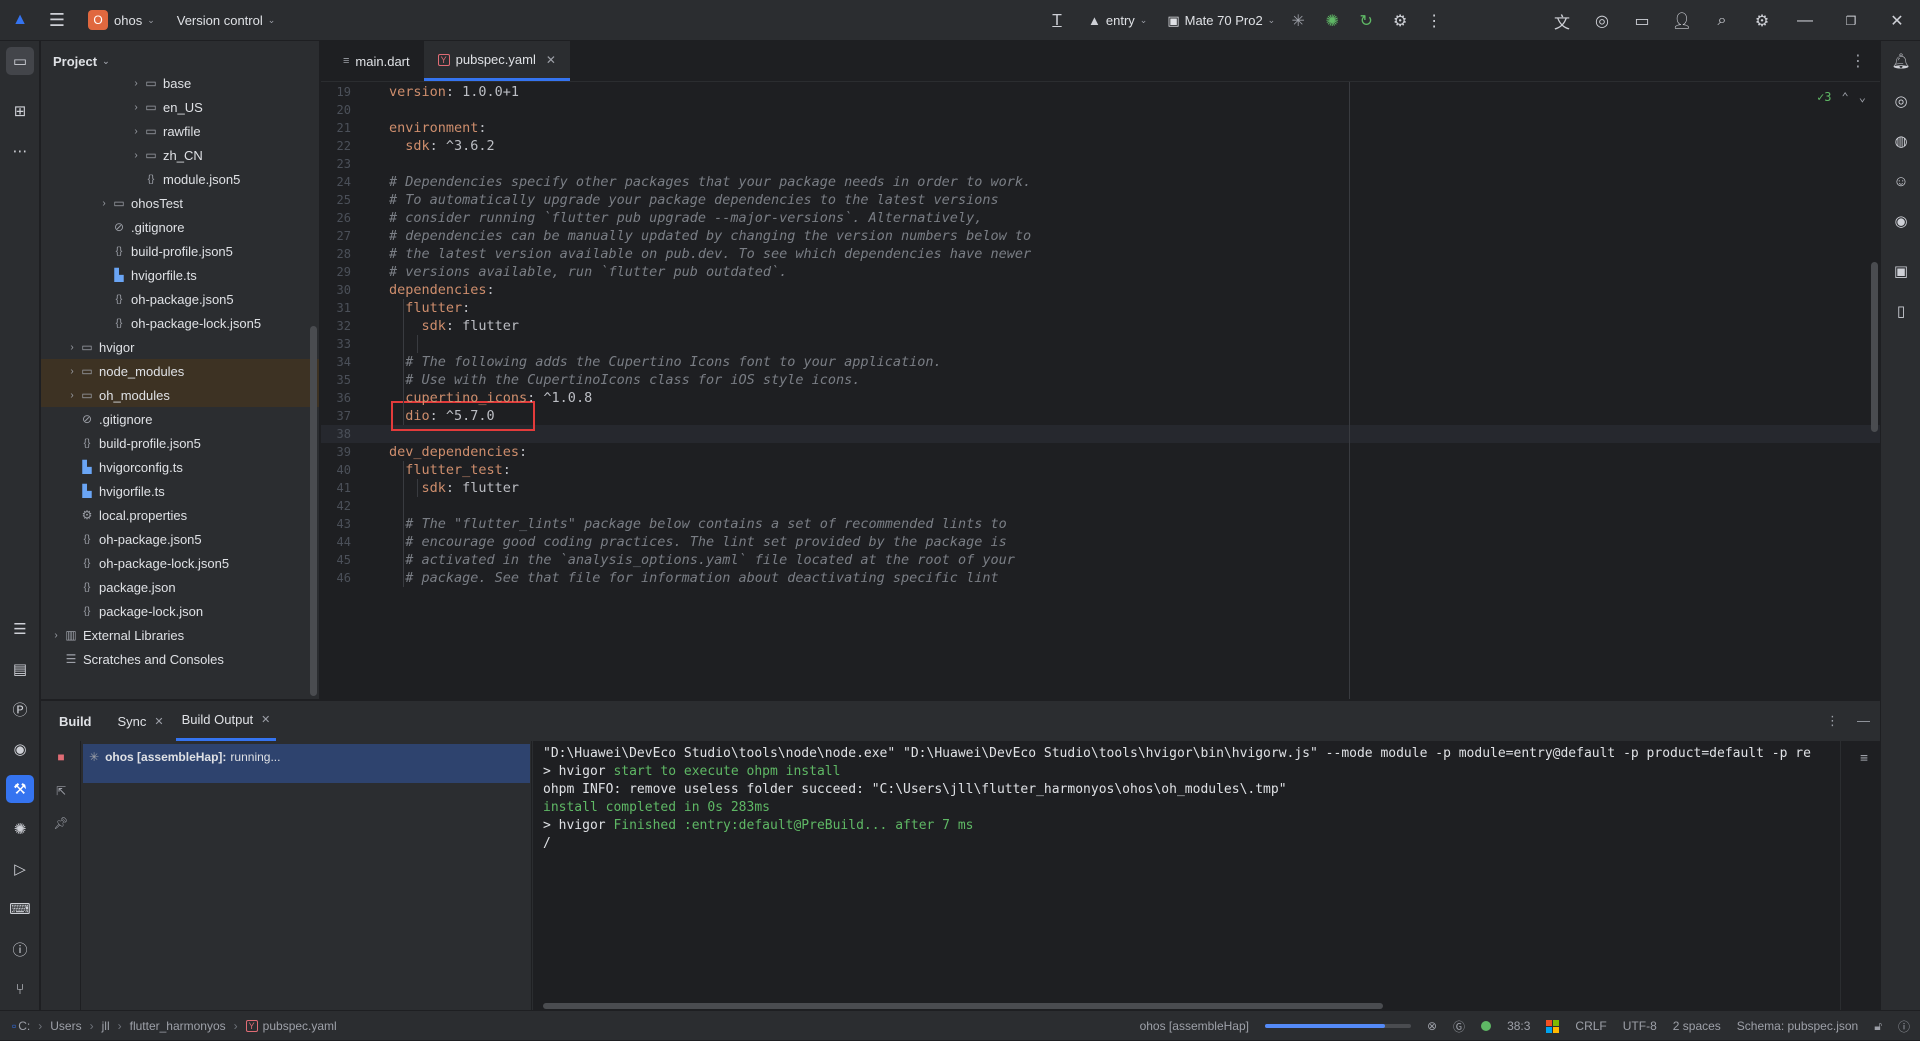 Image resolution: width=1920 pixels, height=1041 pixels. Describe the element at coordinates (1845, 97) in the screenshot. I see `prev-highlight-icon: ⌃` at that location.